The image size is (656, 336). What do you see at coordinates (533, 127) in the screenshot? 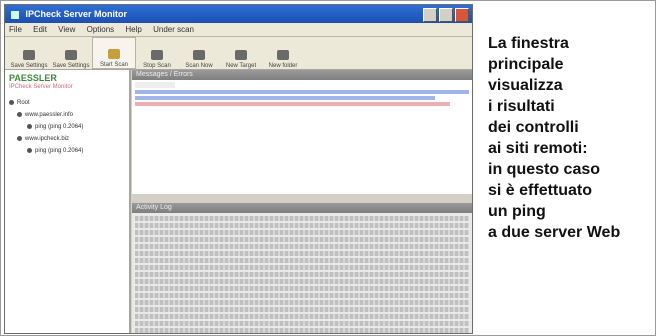
I see `caption-line: dei controlli` at bounding box center [533, 127].